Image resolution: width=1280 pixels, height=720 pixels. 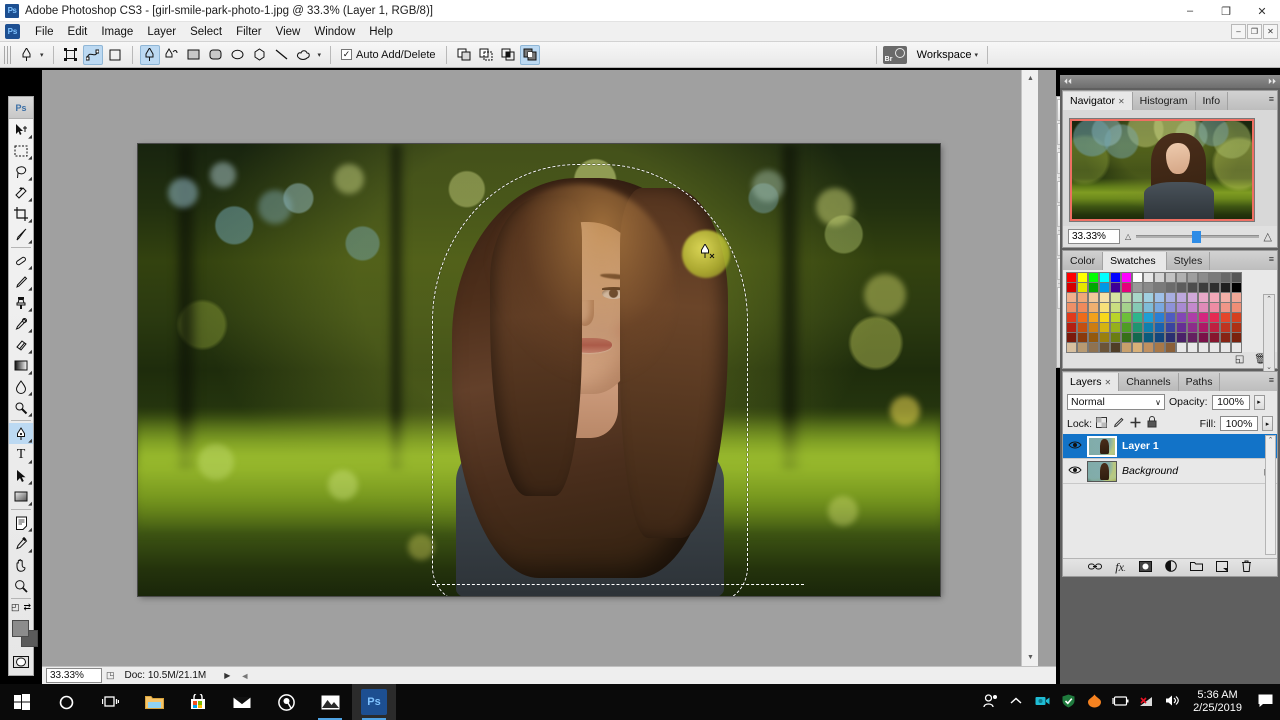 What do you see at coordinates (320, 55) in the screenshot?
I see `shape-caret-icon: ▾` at bounding box center [320, 55].